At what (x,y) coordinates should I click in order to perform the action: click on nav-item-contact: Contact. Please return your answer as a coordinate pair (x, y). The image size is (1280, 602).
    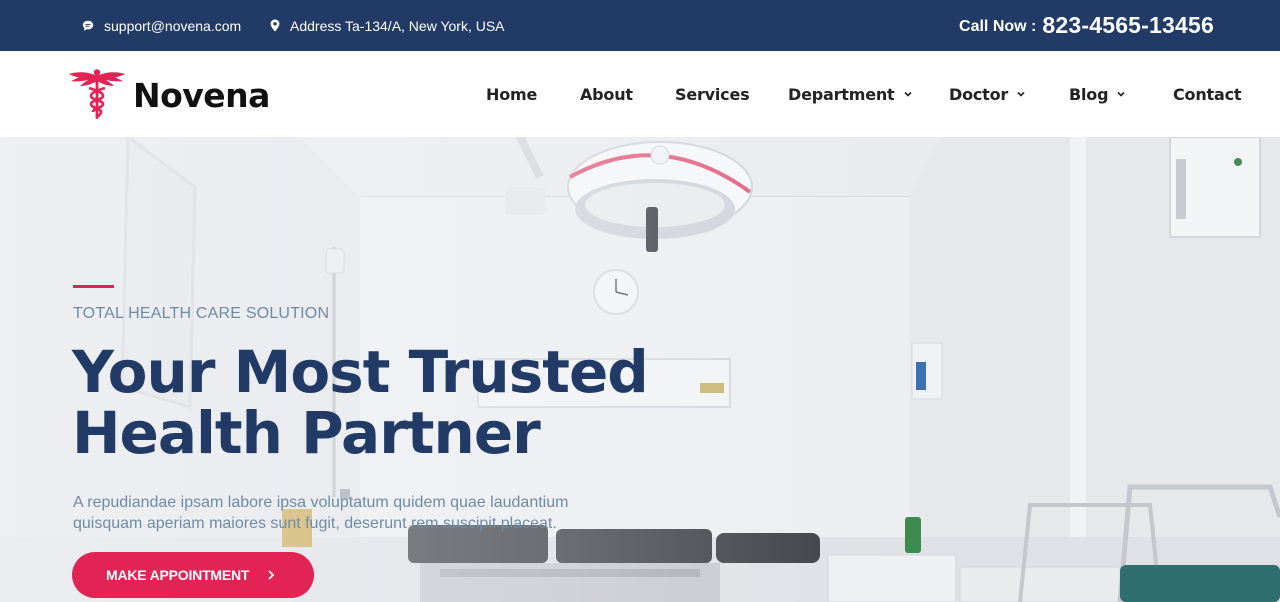
    Looking at the image, I should click on (1207, 94).